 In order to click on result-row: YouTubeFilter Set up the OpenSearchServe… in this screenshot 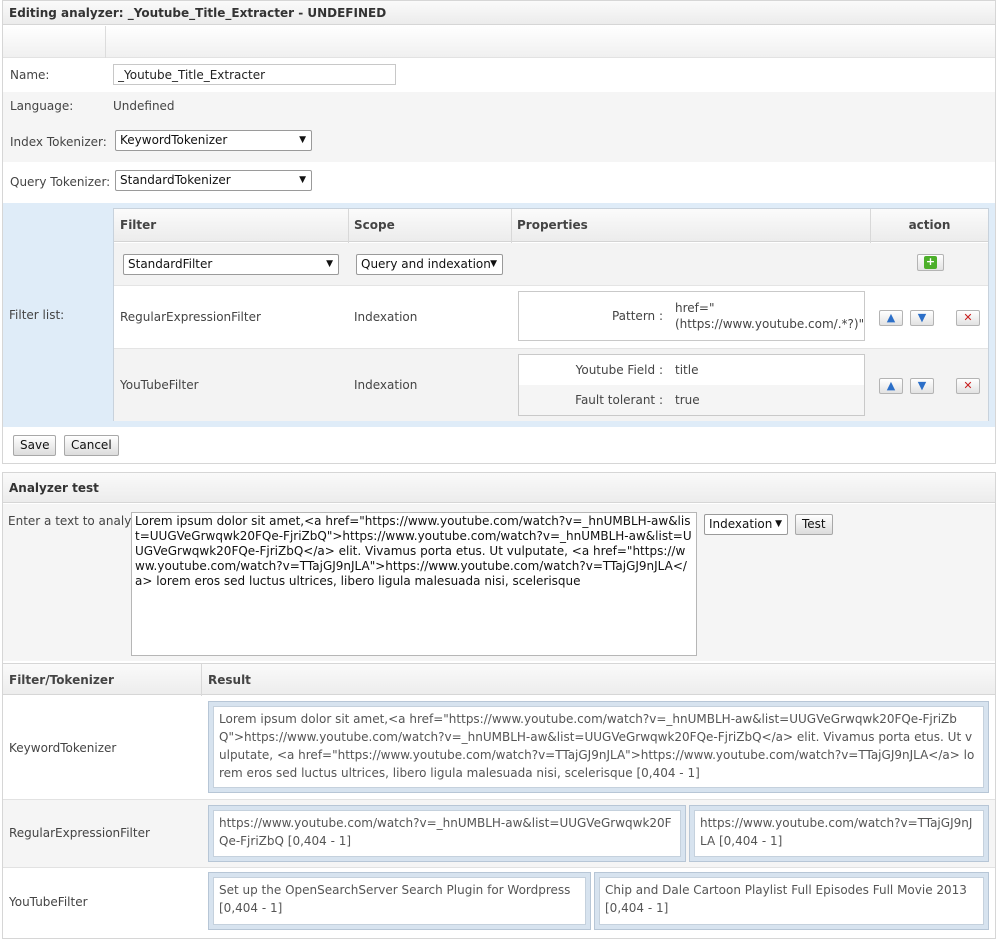, I will do `click(499, 903)`.